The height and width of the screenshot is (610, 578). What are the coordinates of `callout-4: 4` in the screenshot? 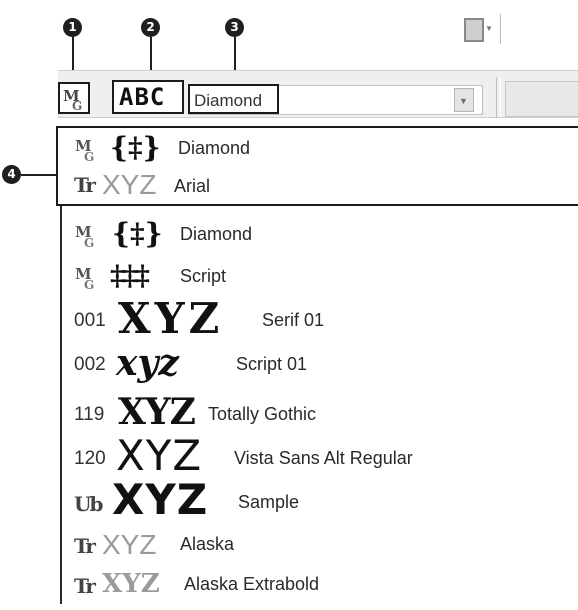 It's located at (11, 174).